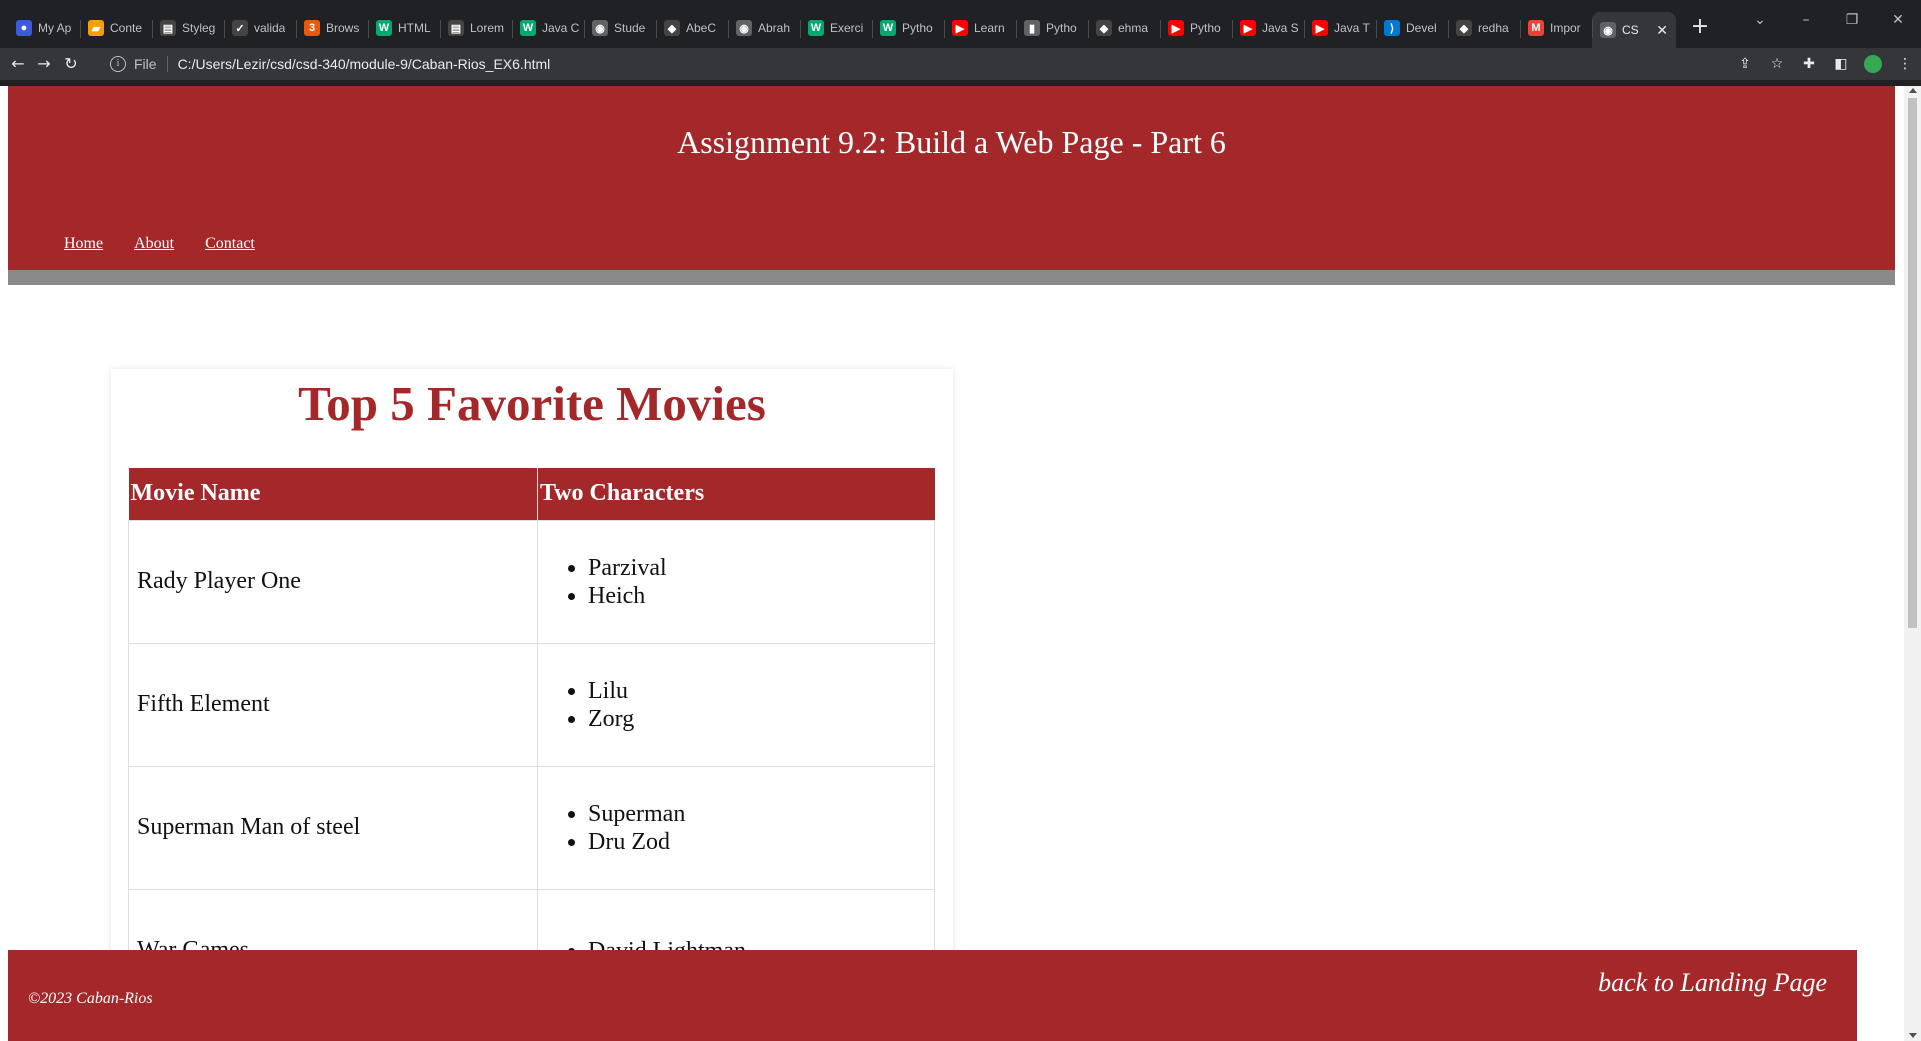  I want to click on globe-icon: ◉, so click(744, 28).